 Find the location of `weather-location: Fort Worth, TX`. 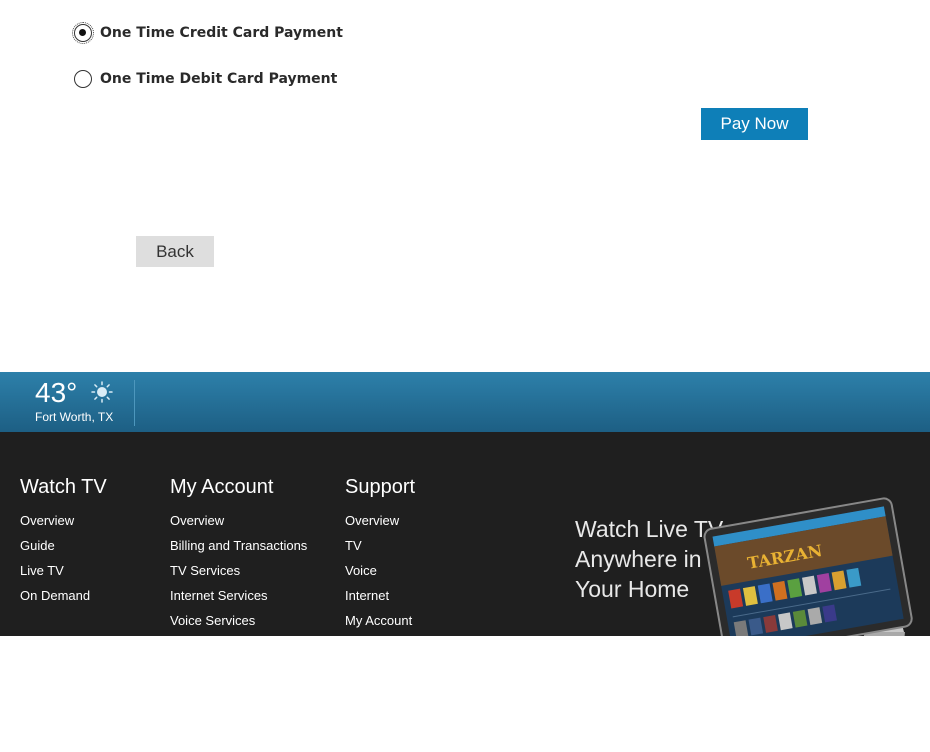

weather-location: Fort Worth, TX is located at coordinates (74, 417).